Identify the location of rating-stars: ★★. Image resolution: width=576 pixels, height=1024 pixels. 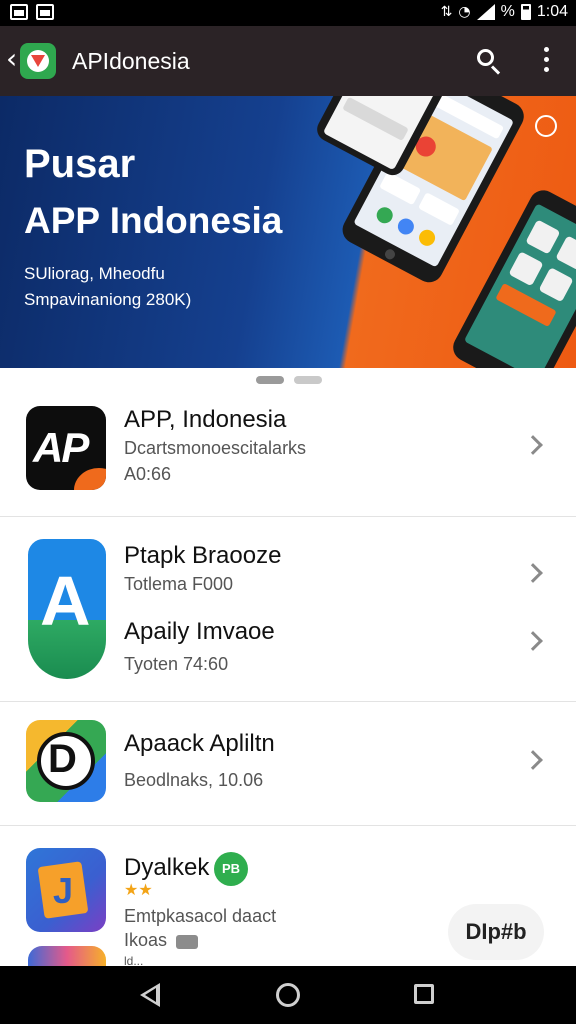
(138, 889).